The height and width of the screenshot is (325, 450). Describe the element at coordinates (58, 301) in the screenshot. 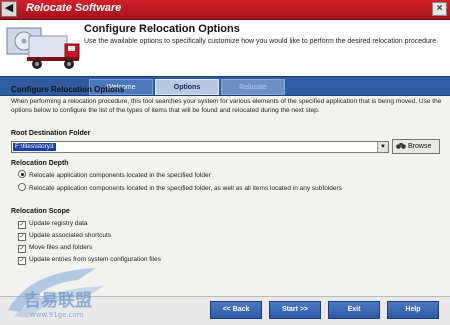

I see `watermark-brand: 吉易联盟` at that location.